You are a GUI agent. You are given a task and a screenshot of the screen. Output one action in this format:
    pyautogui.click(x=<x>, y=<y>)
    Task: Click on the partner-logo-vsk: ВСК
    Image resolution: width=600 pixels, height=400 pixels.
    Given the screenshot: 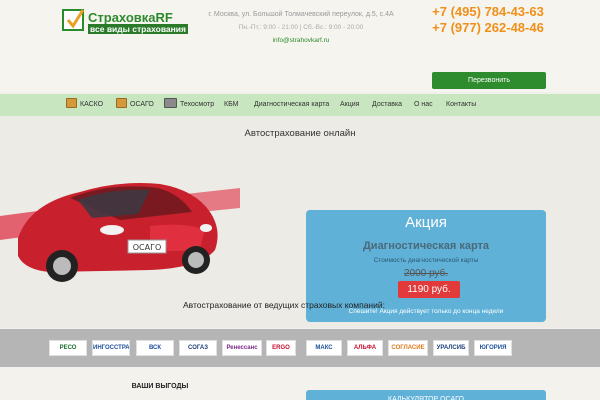 What is the action you would take?
    pyautogui.click(x=155, y=348)
    